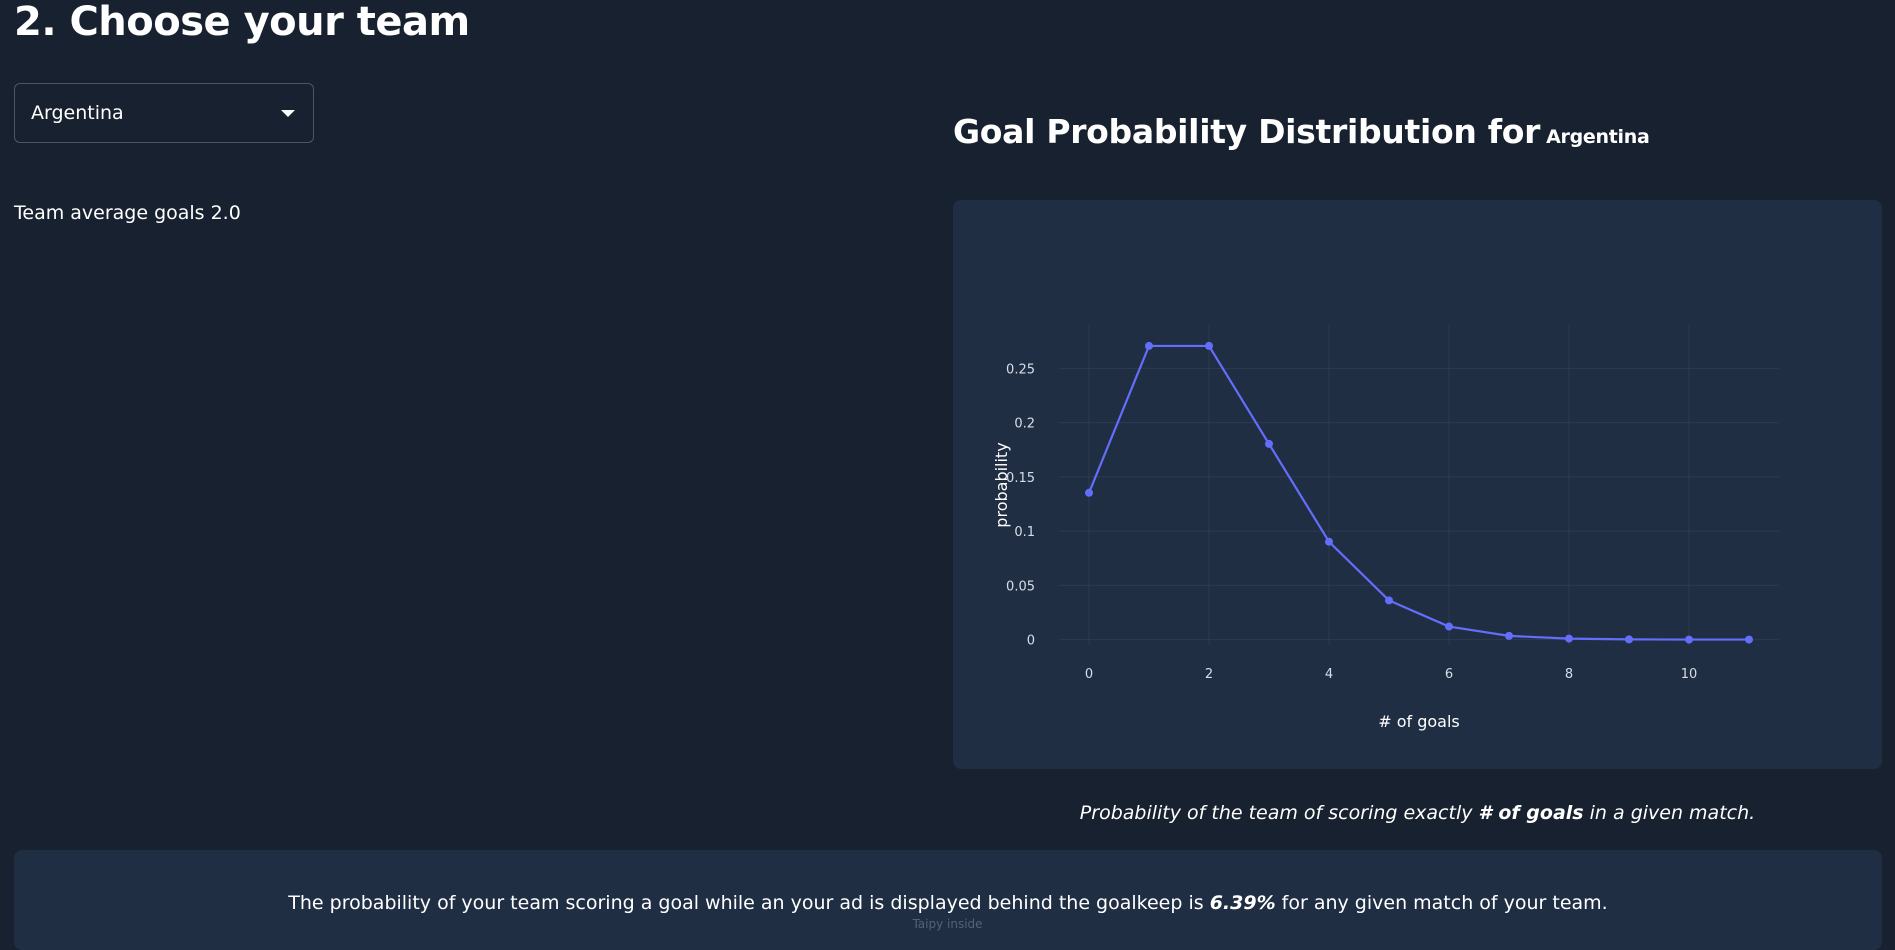 The image size is (1895, 950). What do you see at coordinates (1569, 674) in the screenshot?
I see `x-tick-label: 8` at bounding box center [1569, 674].